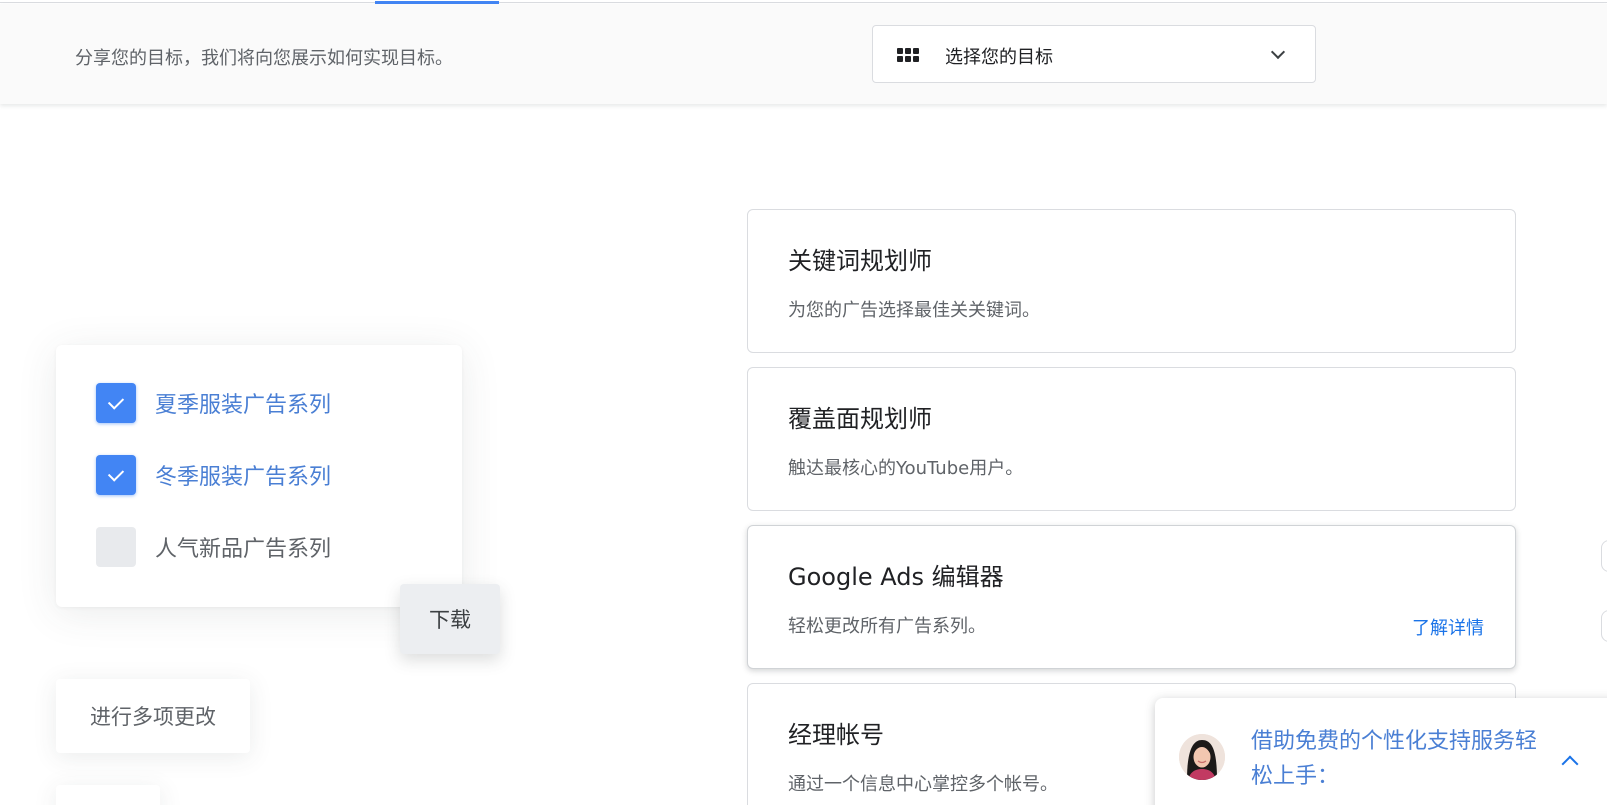 The width and height of the screenshot is (1607, 805). I want to click on campaign-label: 人气新品广告系列, so click(243, 549).